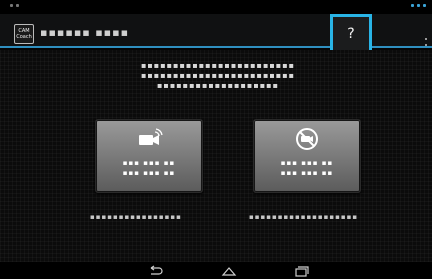 This screenshot has height=279, width=432. I want to click on app-title: ▪▪▪▪▪▪ ▪▪▪▪, so click(85, 32).